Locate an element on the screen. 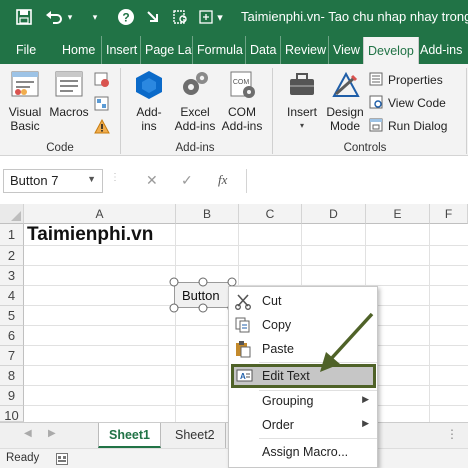 This screenshot has width=468, height=468. tab-developer: Develop is located at coordinates (391, 50).